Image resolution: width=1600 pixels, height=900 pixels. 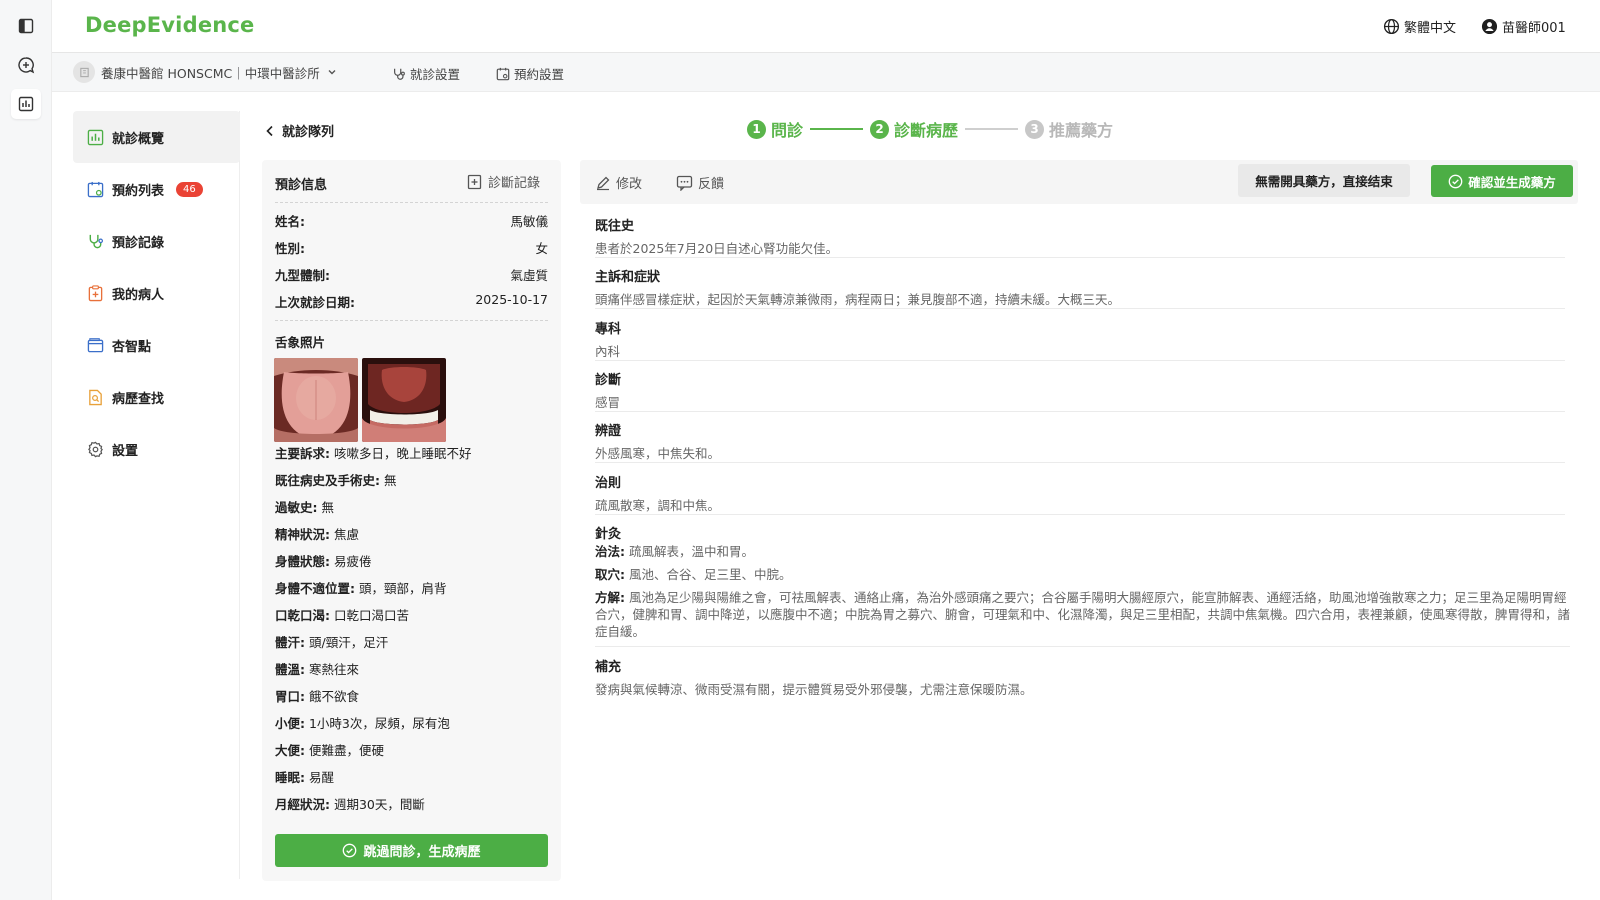 I want to click on dashboard-icon, so click(x=26, y=104).